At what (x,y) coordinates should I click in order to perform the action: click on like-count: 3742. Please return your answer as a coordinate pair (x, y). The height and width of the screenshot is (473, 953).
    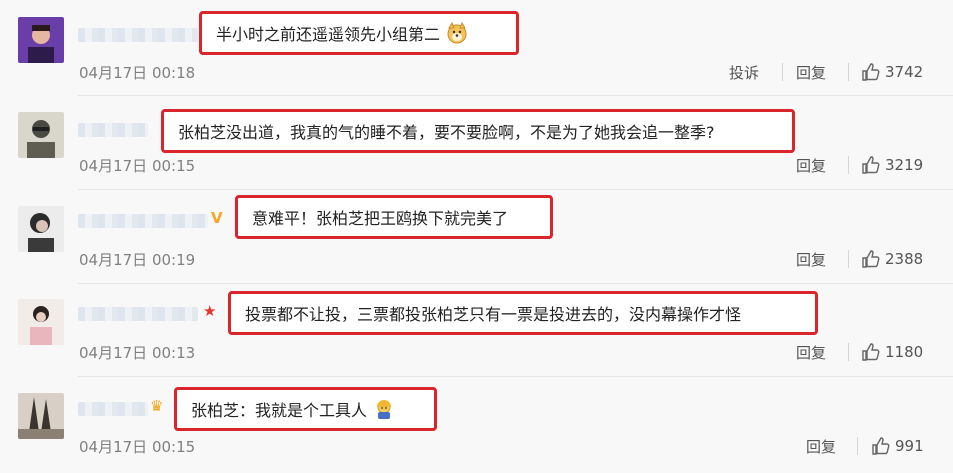
    Looking at the image, I should click on (904, 72).